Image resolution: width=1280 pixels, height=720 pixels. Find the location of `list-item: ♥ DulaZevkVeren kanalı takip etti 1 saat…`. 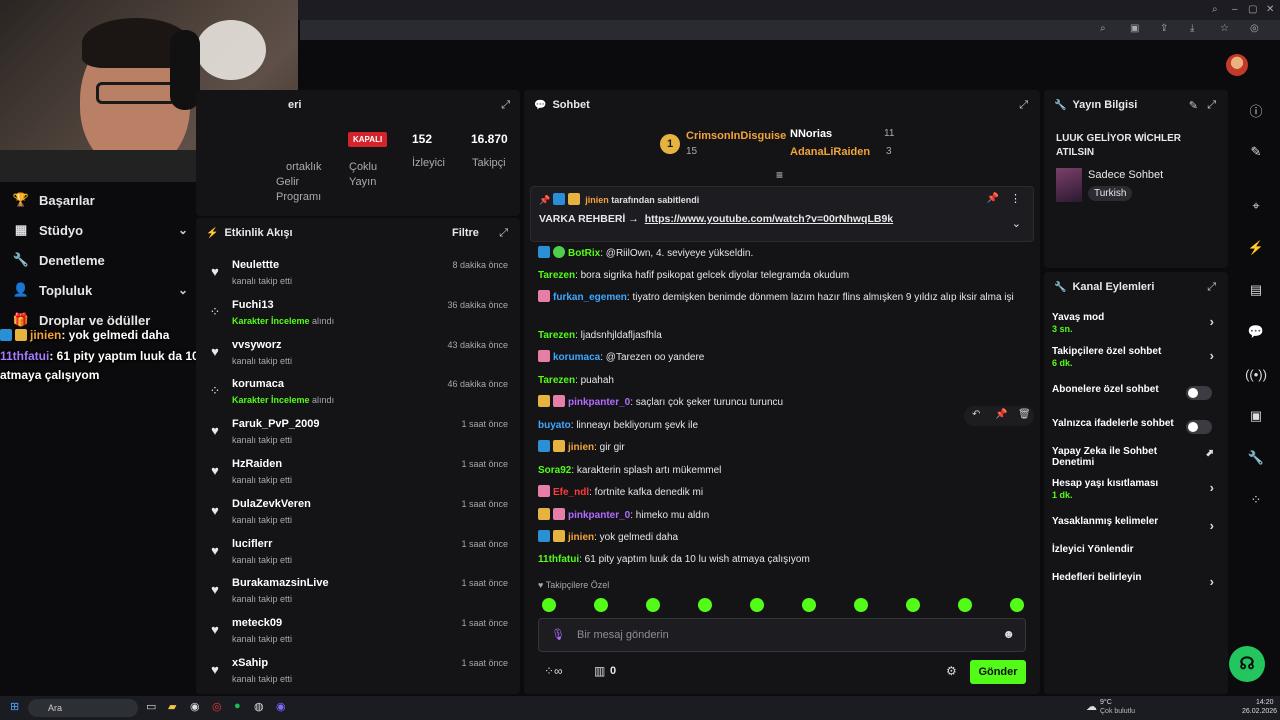

list-item: ♥ DulaZevkVeren kanalı takip etti 1 saat… is located at coordinates (358, 515).